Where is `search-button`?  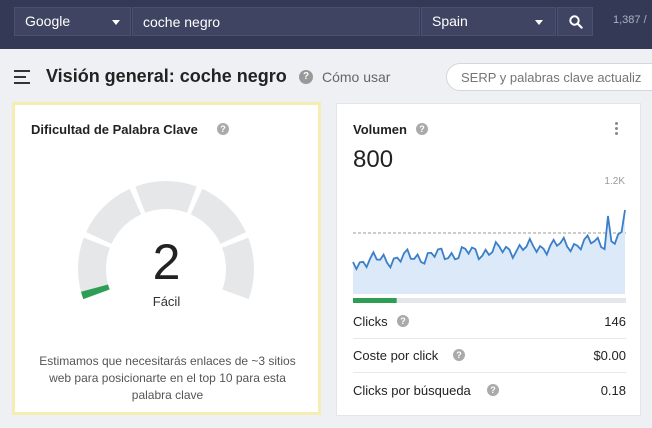 search-button is located at coordinates (575, 21).